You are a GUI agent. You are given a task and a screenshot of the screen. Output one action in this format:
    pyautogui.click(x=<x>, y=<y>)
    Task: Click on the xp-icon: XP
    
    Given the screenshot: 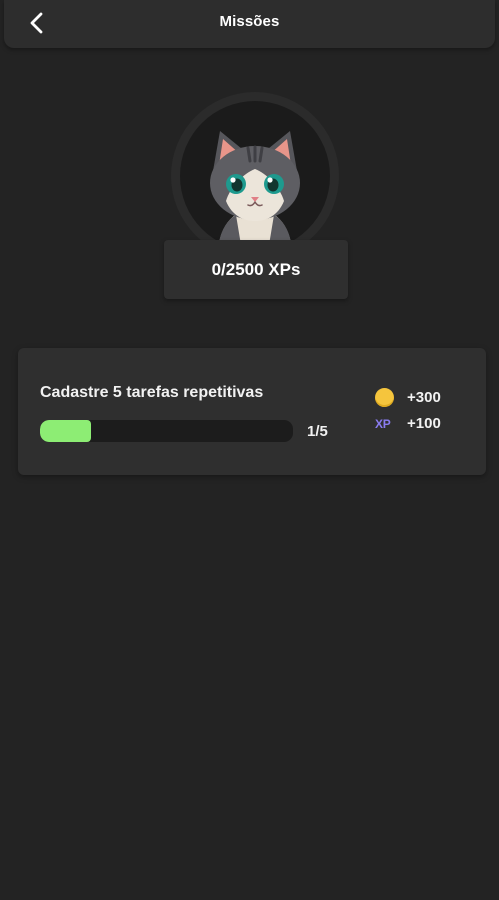 What is the action you would take?
    pyautogui.click(x=383, y=423)
    